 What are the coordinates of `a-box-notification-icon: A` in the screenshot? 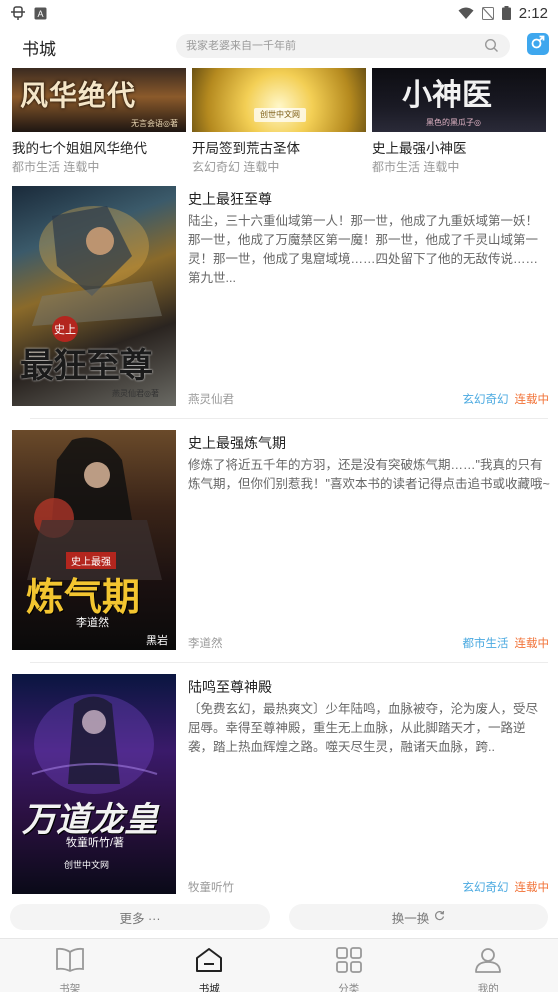 It's located at (40, 13).